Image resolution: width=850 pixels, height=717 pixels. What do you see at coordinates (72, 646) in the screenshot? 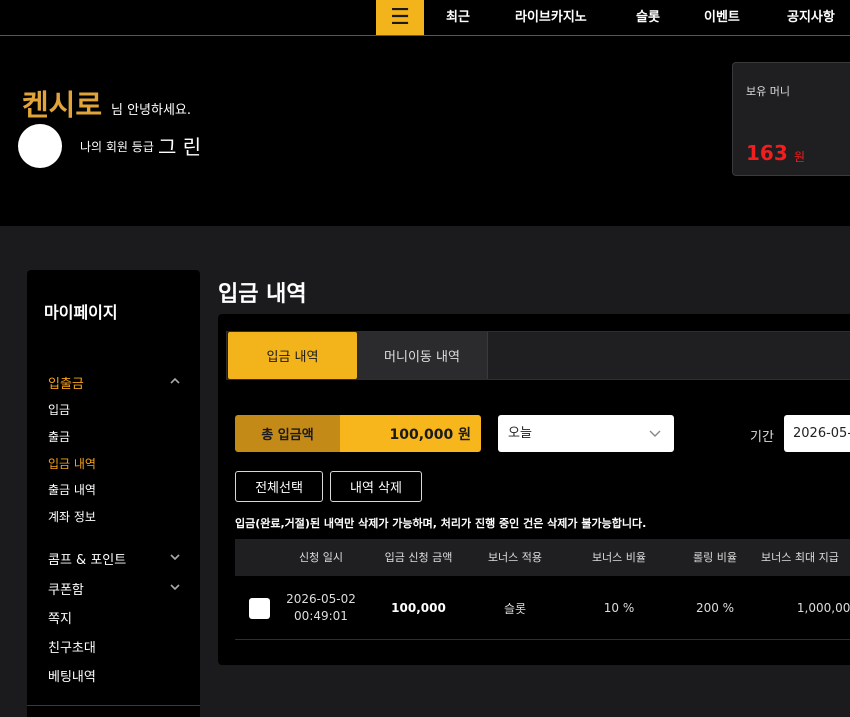
I see `sidebar-section-invite: 친구초대` at bounding box center [72, 646].